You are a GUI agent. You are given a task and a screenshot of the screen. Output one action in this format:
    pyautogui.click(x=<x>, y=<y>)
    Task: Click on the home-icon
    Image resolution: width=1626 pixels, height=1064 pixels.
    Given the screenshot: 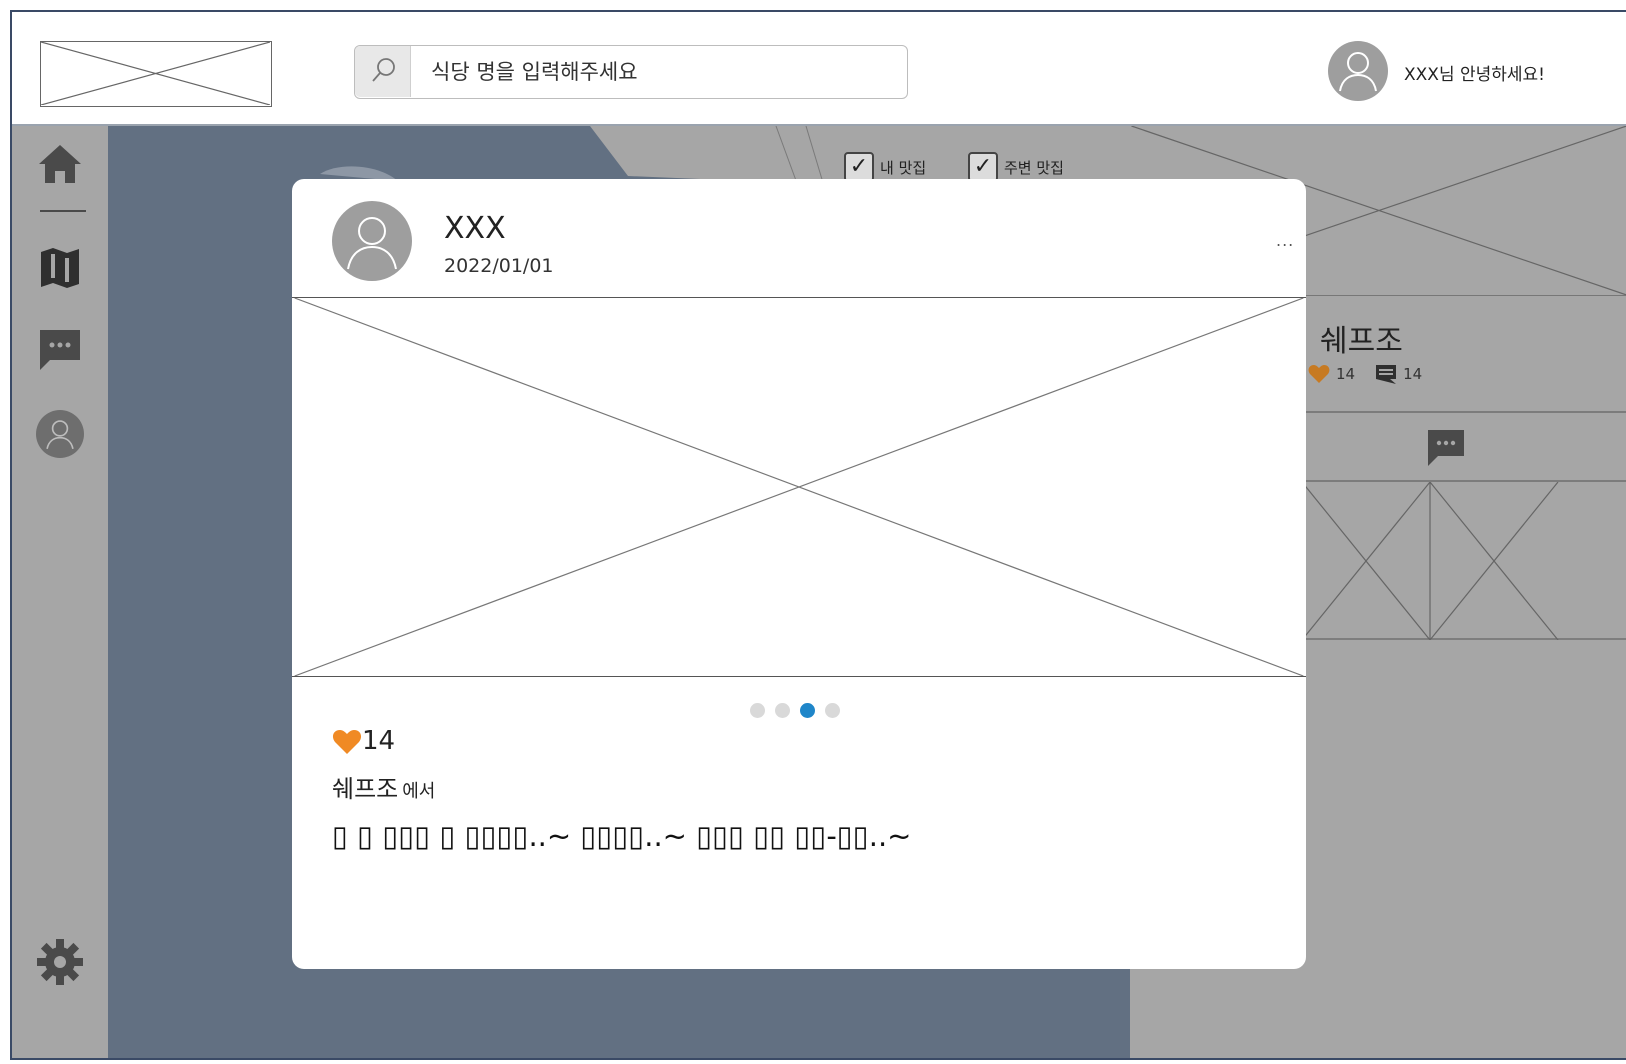 What is the action you would take?
    pyautogui.click(x=60, y=164)
    